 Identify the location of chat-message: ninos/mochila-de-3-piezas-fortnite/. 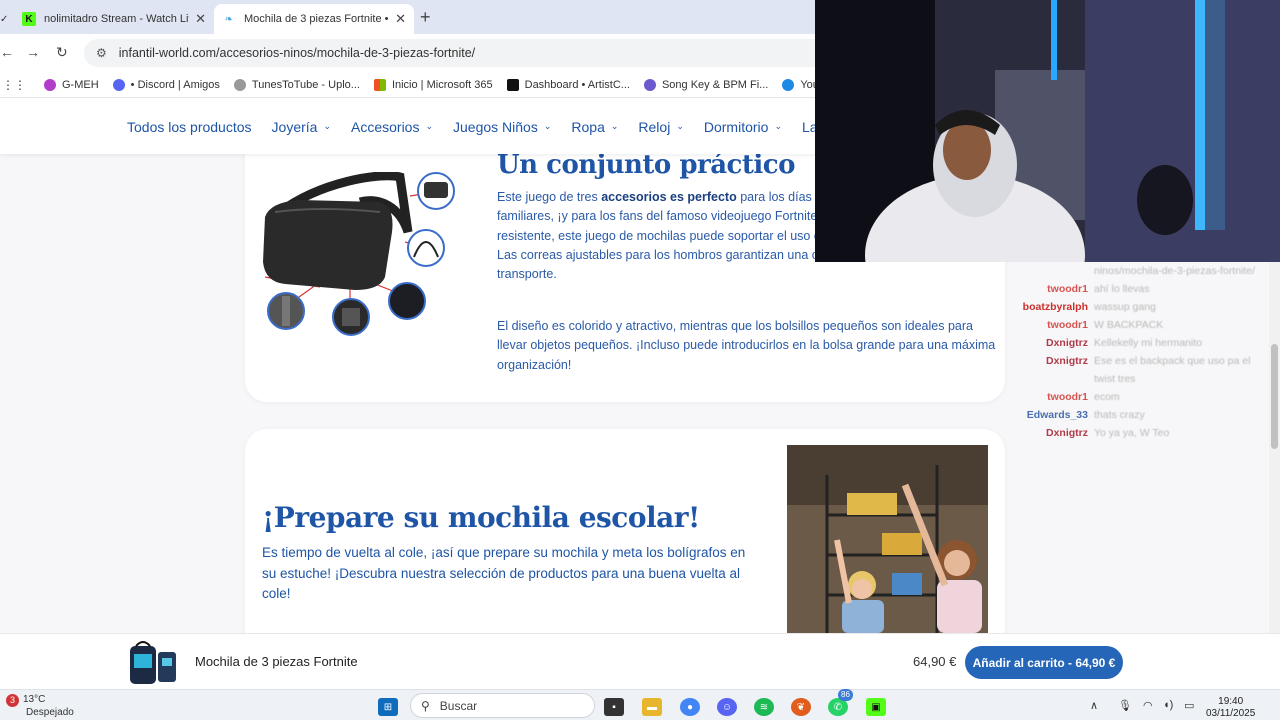
(1139, 271).